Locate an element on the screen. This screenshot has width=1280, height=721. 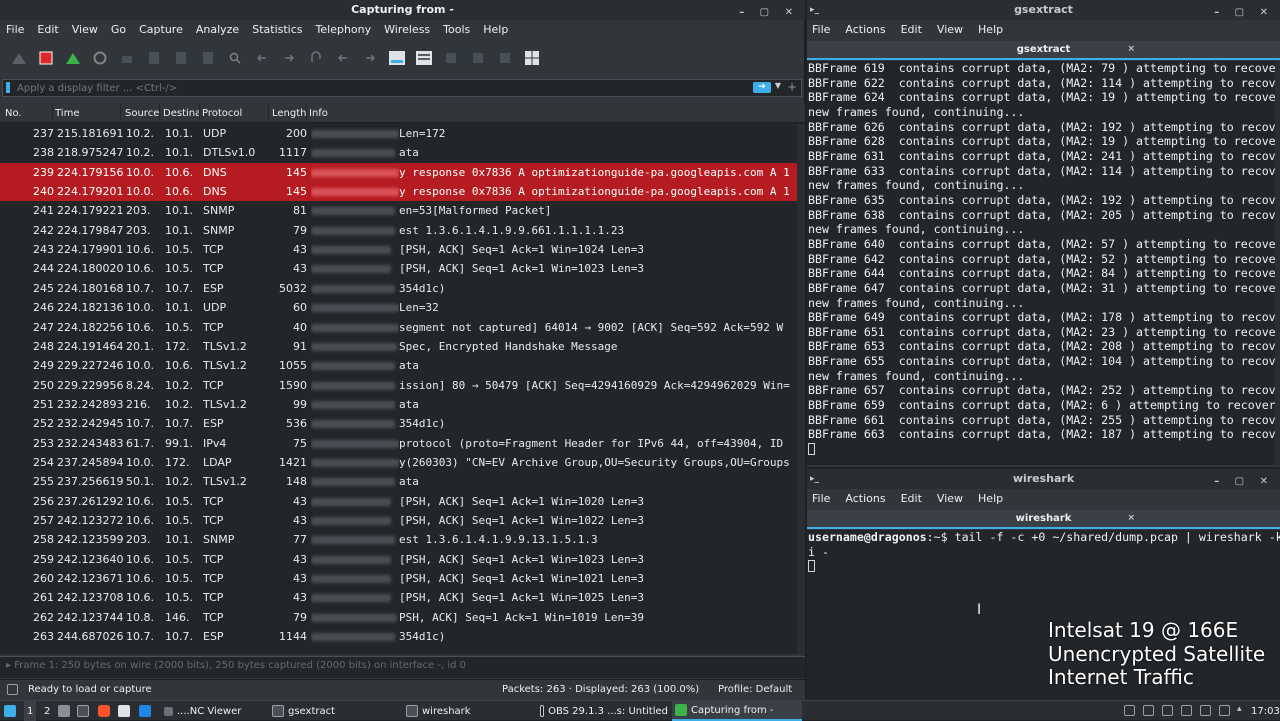
wireshark-title-bar: Capturing from - – ▢ ✕ is located at coordinates (402, 10).